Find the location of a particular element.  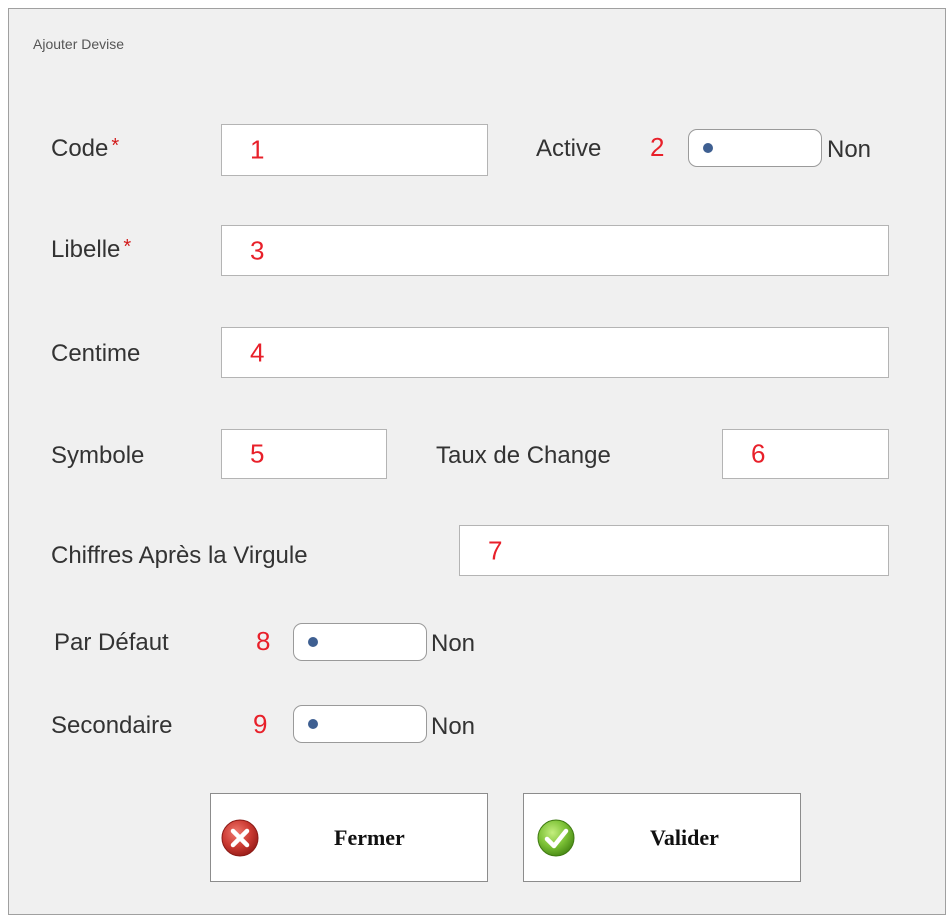

symbole-value: 5 is located at coordinates (257, 453).